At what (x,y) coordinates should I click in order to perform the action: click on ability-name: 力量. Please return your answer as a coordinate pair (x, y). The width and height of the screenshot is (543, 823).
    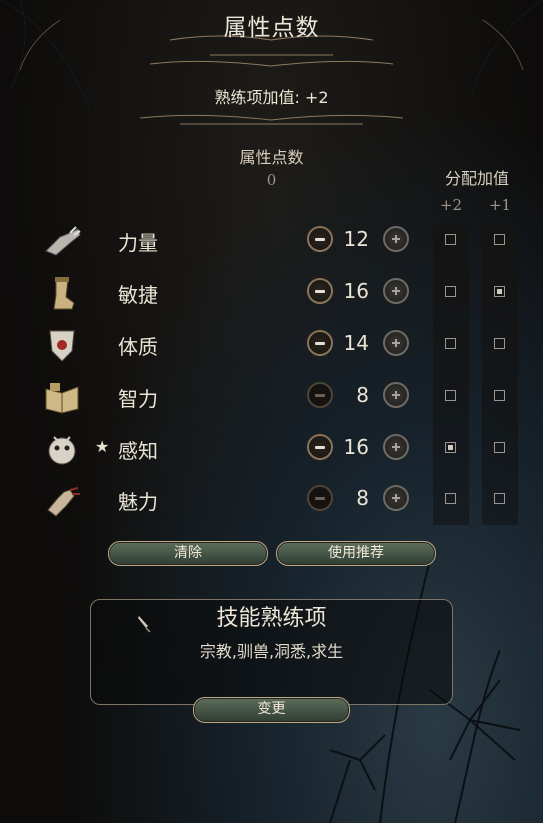
    Looking at the image, I should click on (138, 243).